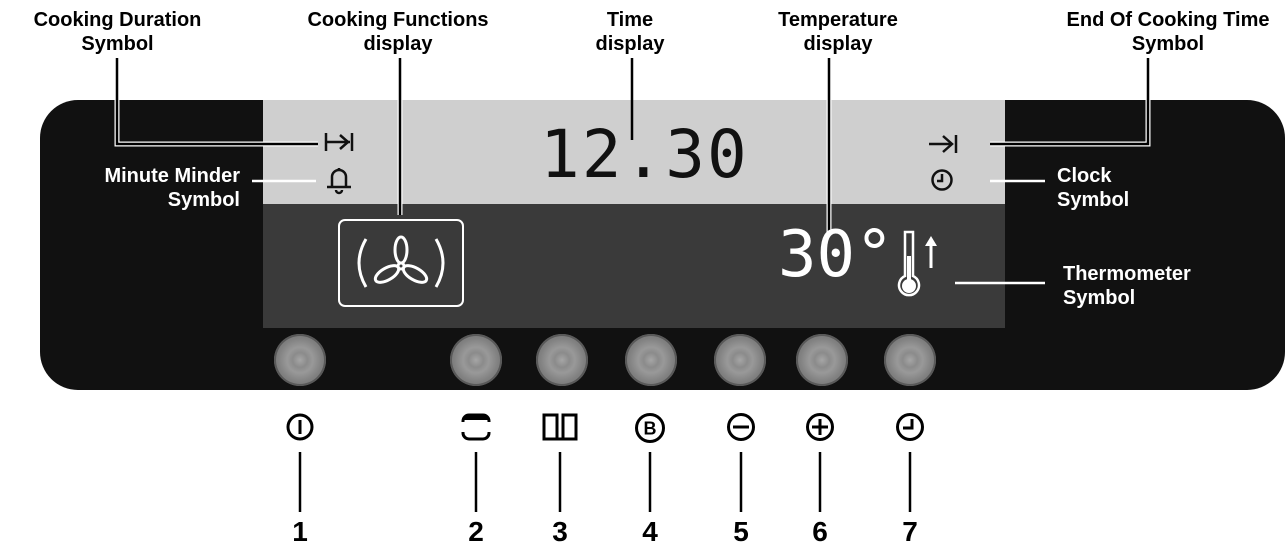  Describe the element at coordinates (910, 427) in the screenshot. I see `clock-button-icon` at that location.